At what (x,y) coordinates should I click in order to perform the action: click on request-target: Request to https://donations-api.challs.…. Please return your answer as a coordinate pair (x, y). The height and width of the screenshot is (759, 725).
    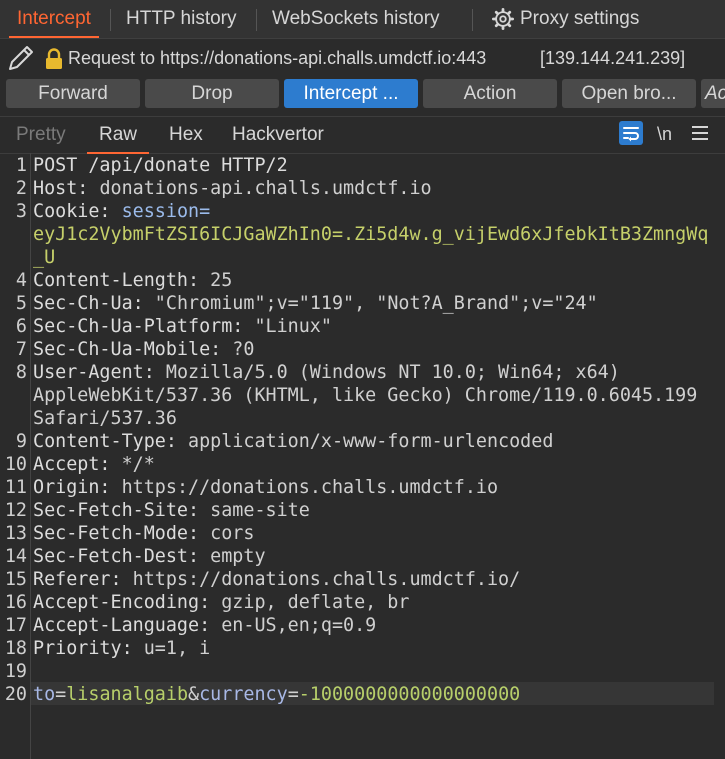
    Looking at the image, I should click on (277, 58).